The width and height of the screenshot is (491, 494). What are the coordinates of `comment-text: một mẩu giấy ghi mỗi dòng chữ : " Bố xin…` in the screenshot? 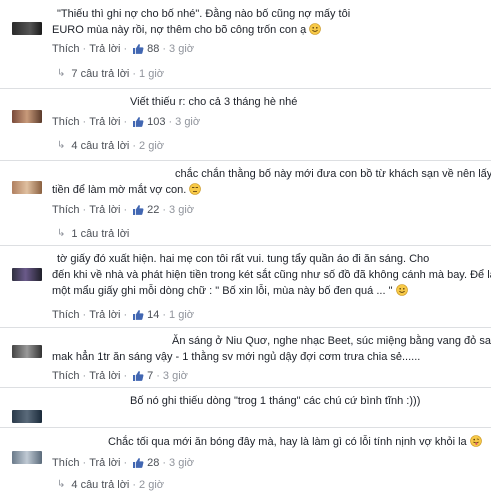 It's located at (230, 291).